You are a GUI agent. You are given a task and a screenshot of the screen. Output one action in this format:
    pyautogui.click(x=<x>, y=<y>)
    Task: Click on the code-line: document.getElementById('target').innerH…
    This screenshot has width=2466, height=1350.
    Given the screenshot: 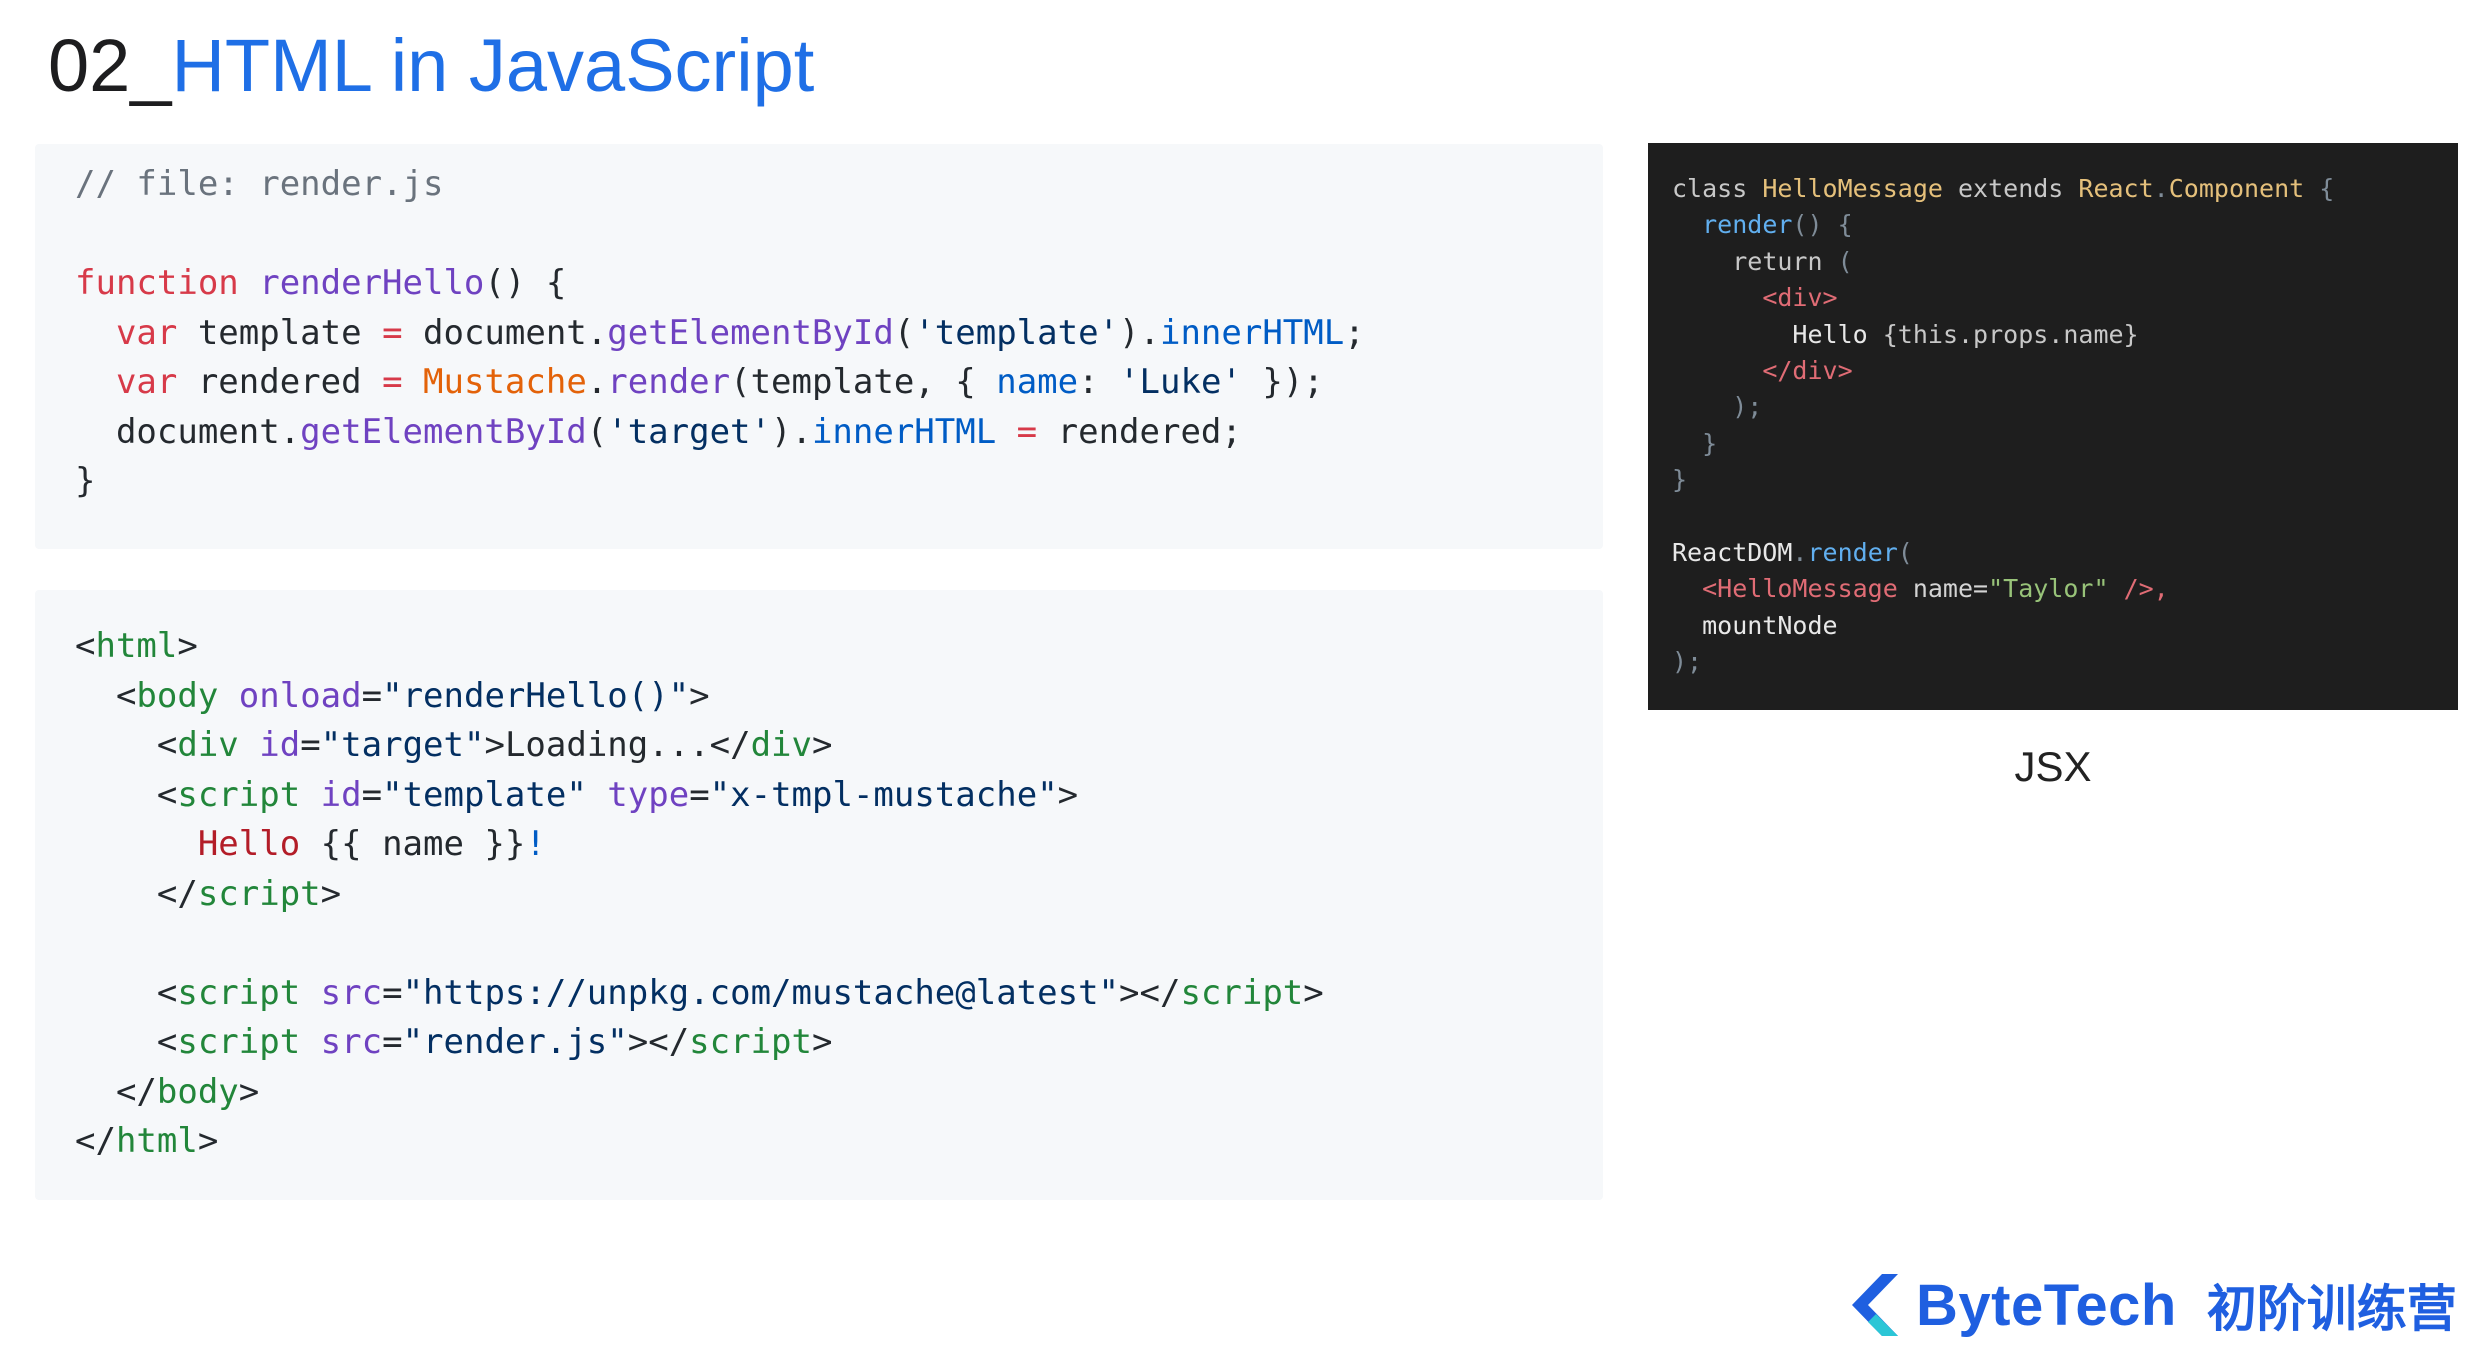 What is the action you would take?
    pyautogui.click(x=720, y=433)
    